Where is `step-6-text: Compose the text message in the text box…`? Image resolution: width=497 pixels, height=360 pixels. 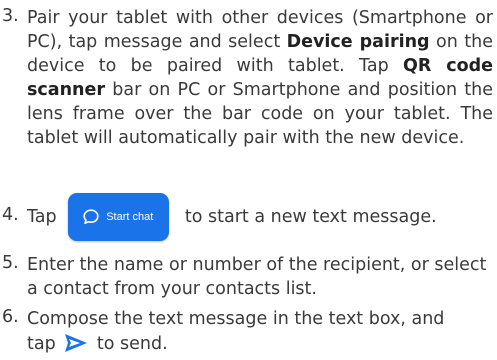
step-6-text: Compose the text message in the text box… is located at coordinates (260, 332).